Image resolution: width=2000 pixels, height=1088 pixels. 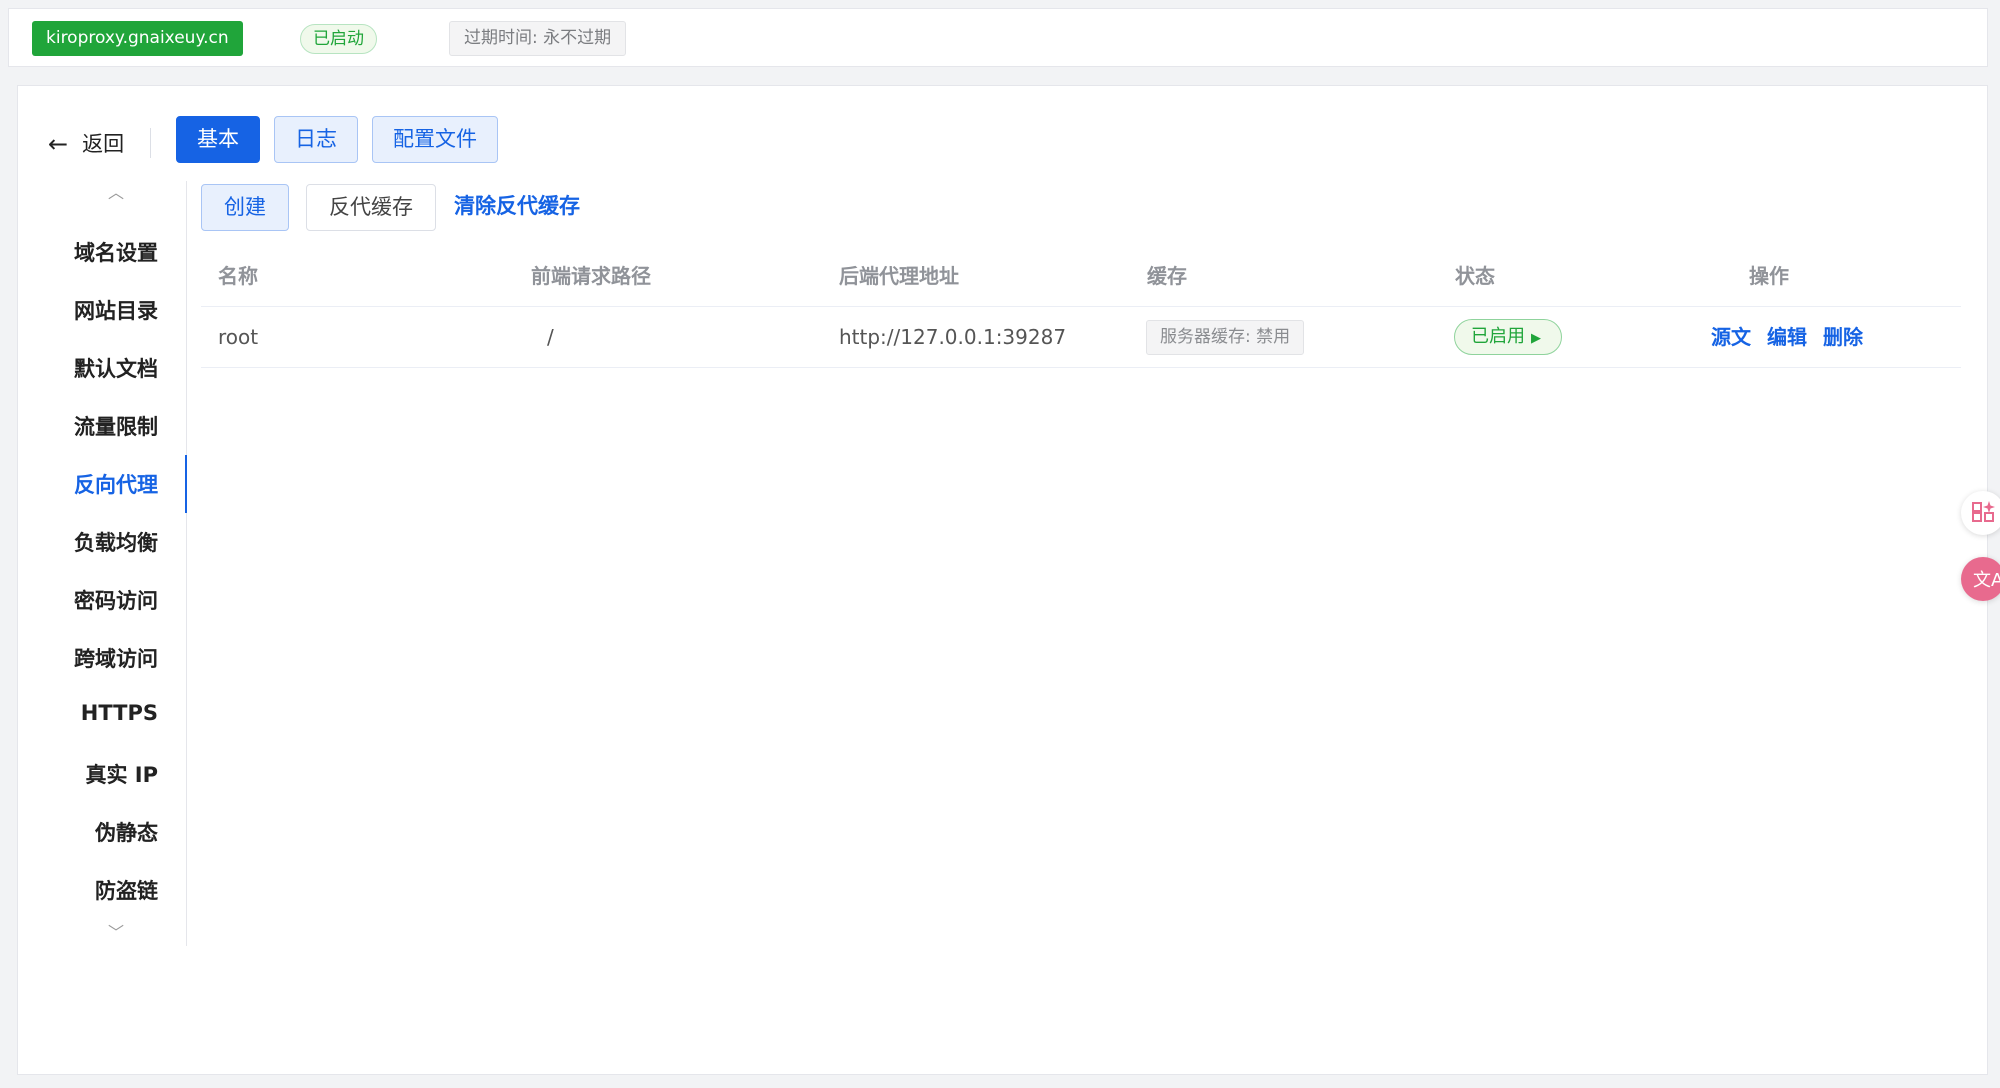 What do you see at coordinates (116, 252) in the screenshot?
I see `sidebar-item-domain: 域名设置` at bounding box center [116, 252].